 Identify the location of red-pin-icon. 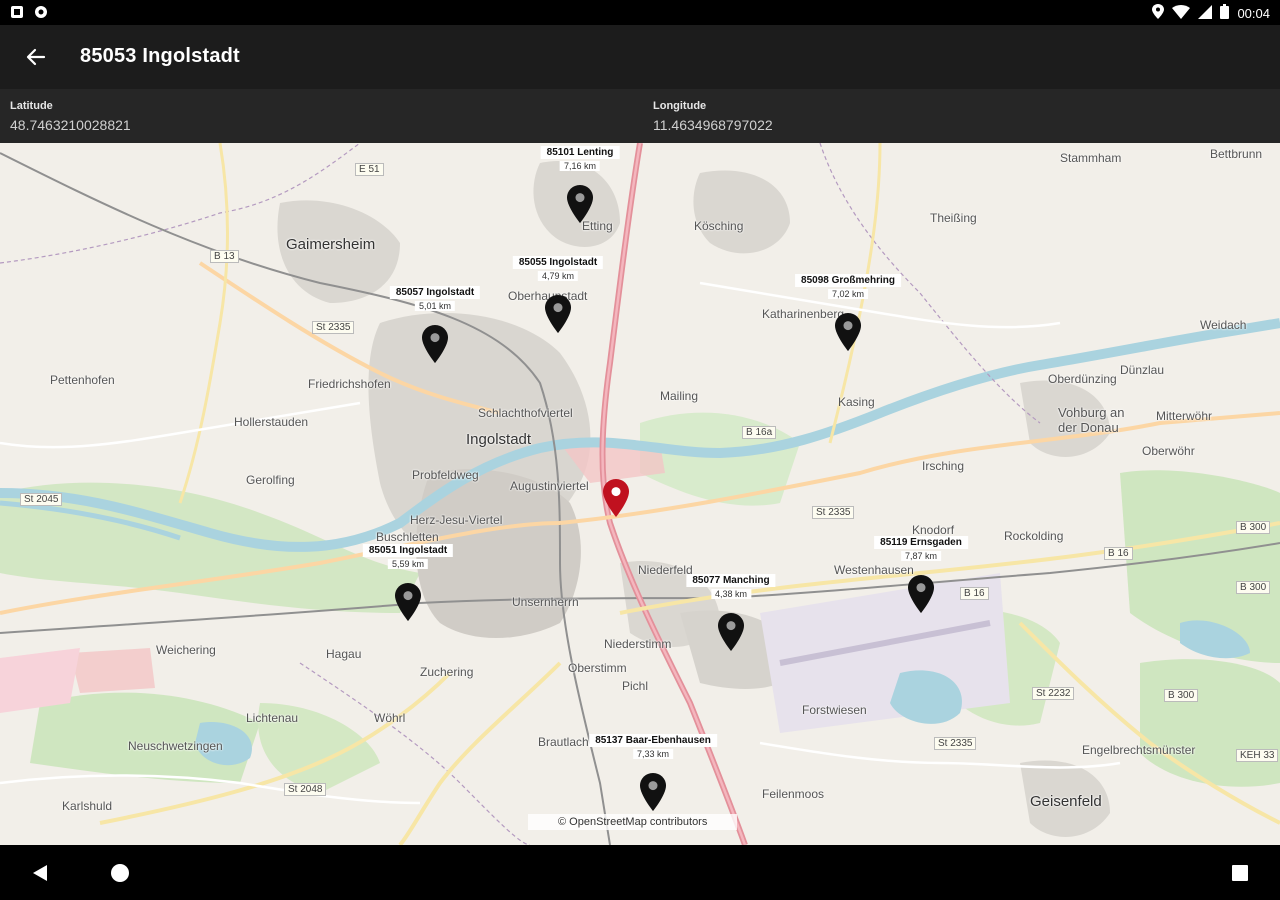
(616, 498).